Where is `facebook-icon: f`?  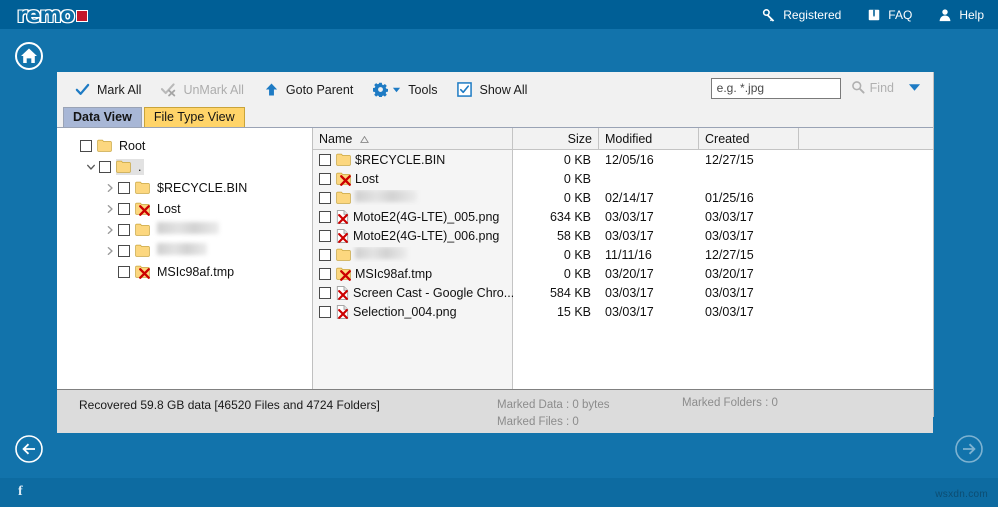
facebook-icon: f is located at coordinates (20, 492).